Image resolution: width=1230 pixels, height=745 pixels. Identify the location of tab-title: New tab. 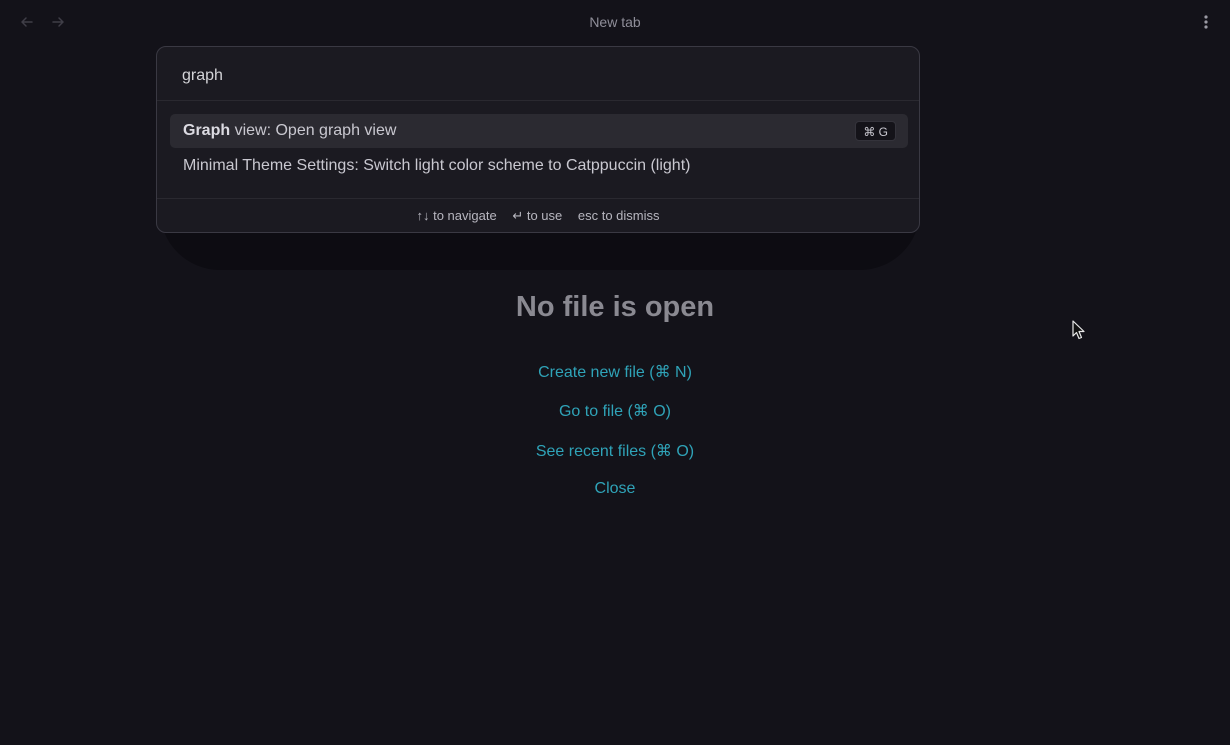
(615, 22).